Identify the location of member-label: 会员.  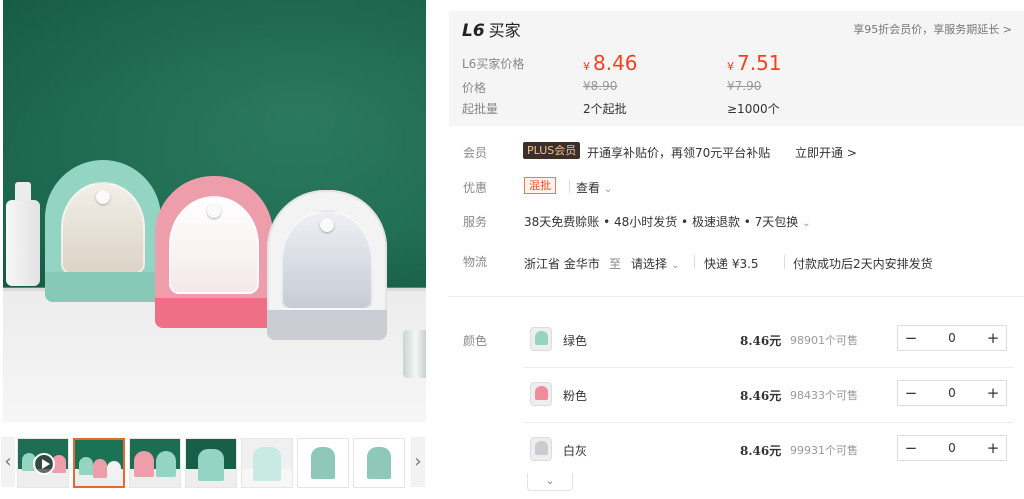
(475, 153).